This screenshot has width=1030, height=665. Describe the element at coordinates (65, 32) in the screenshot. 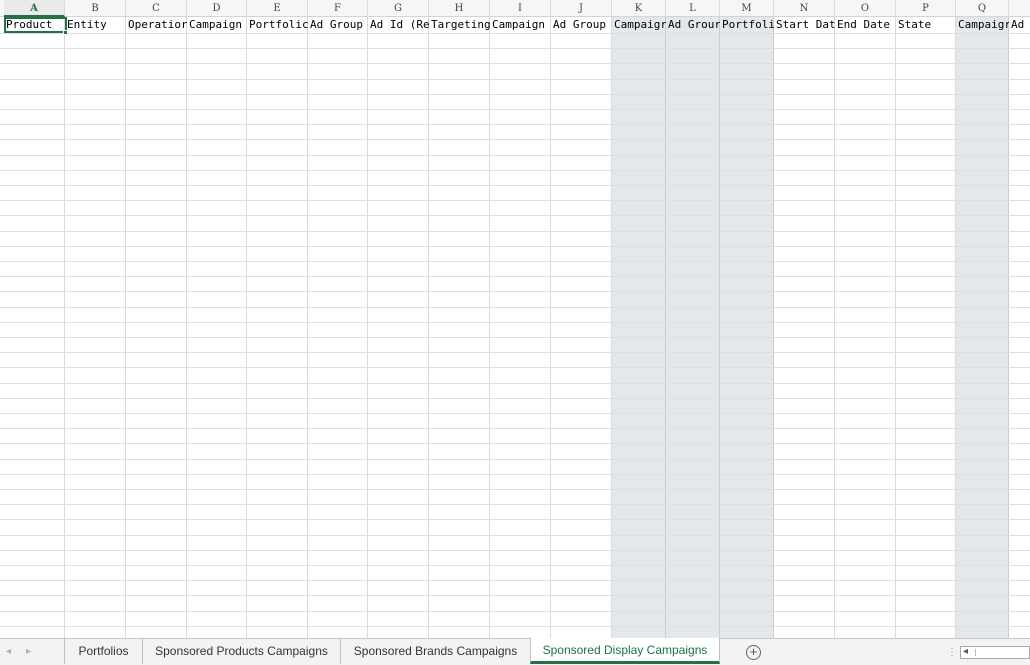

I see `fill-handle` at that location.